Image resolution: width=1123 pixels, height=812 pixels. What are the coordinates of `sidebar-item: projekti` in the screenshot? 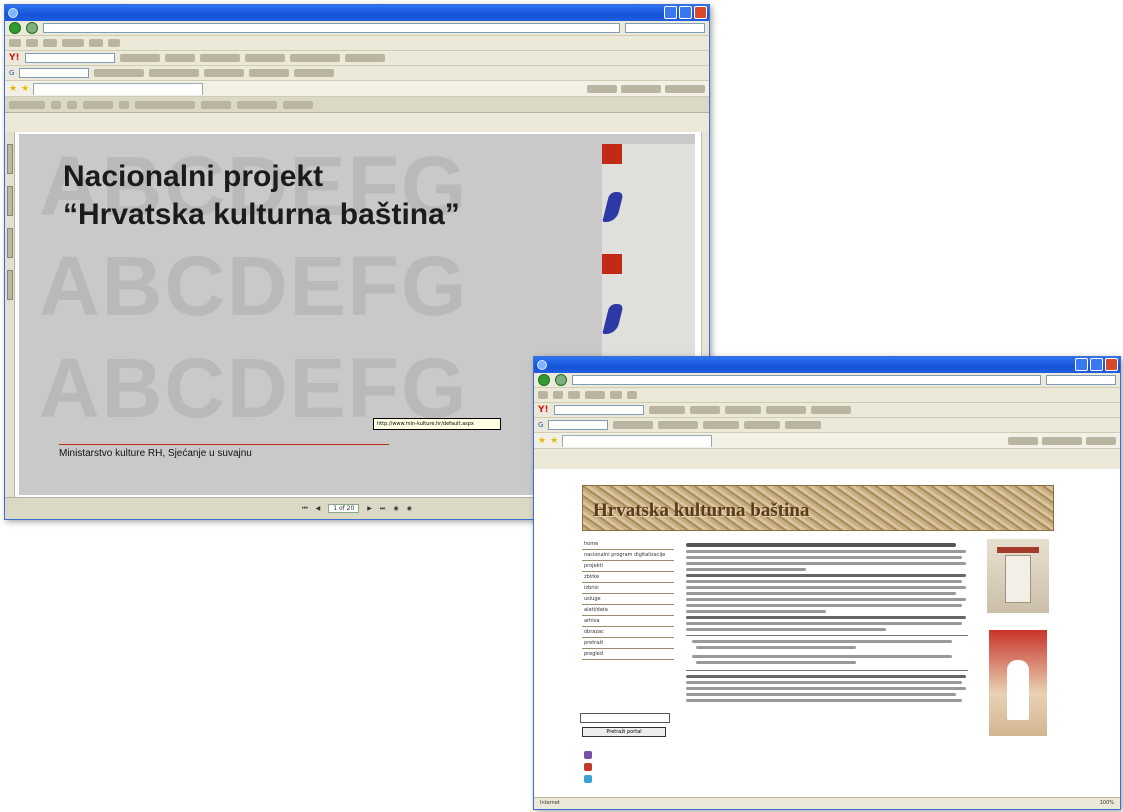 It's located at (628, 566).